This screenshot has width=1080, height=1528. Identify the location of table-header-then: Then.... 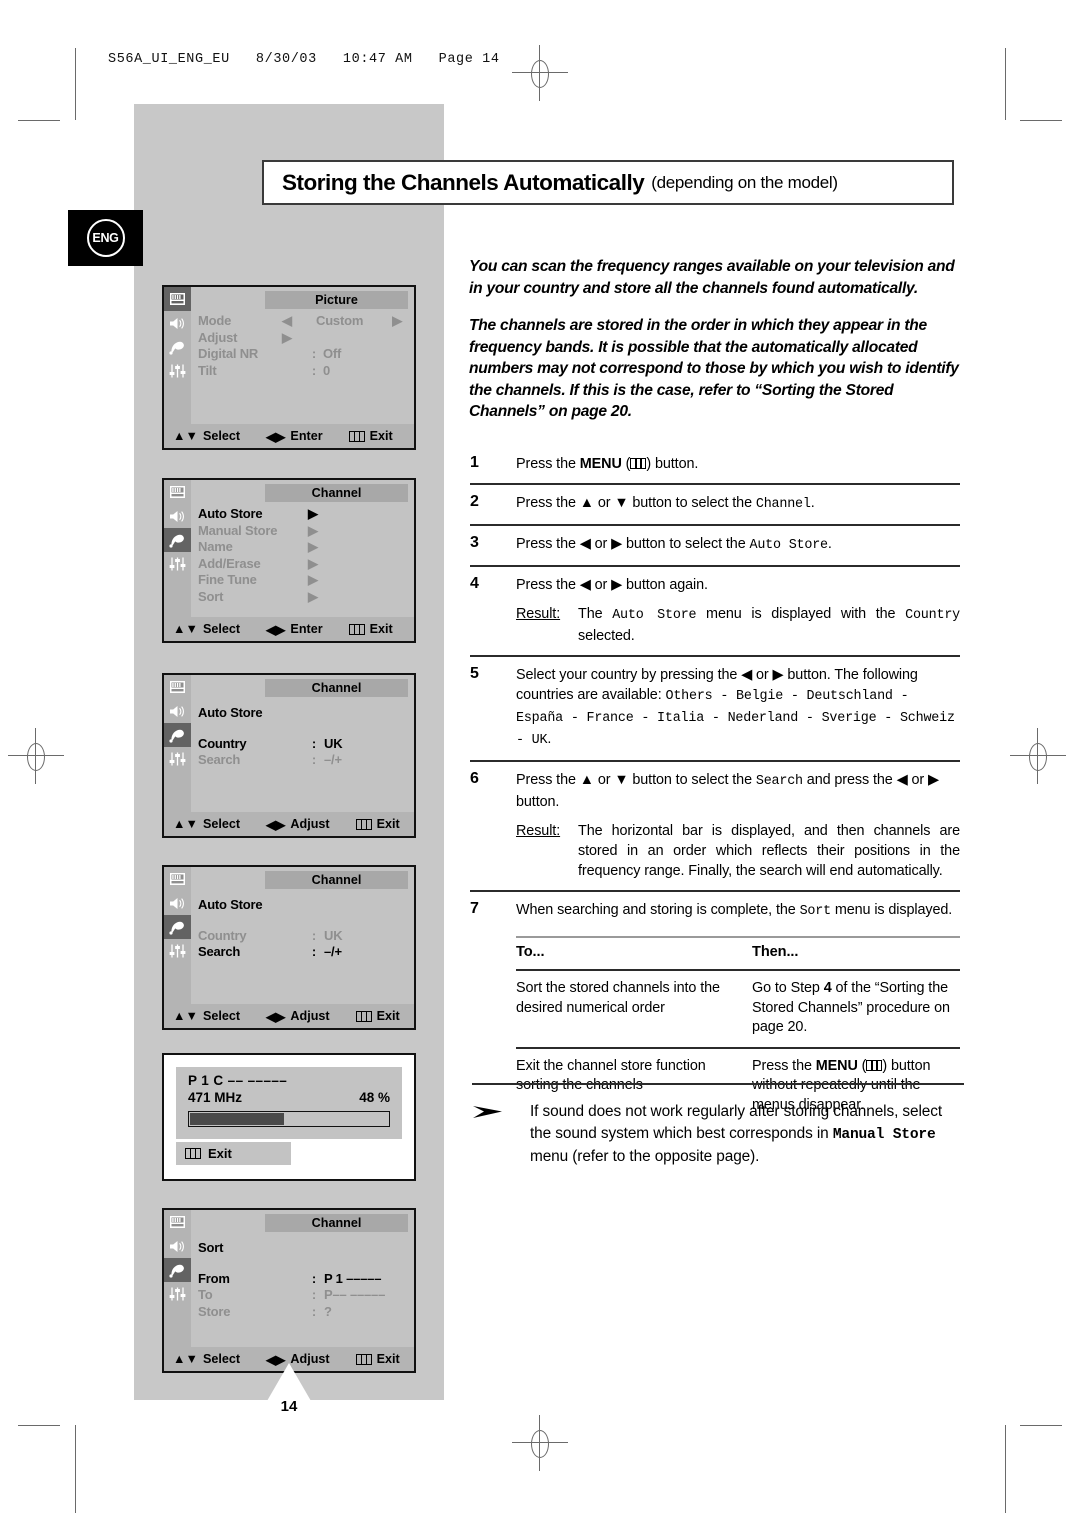
(845, 953).